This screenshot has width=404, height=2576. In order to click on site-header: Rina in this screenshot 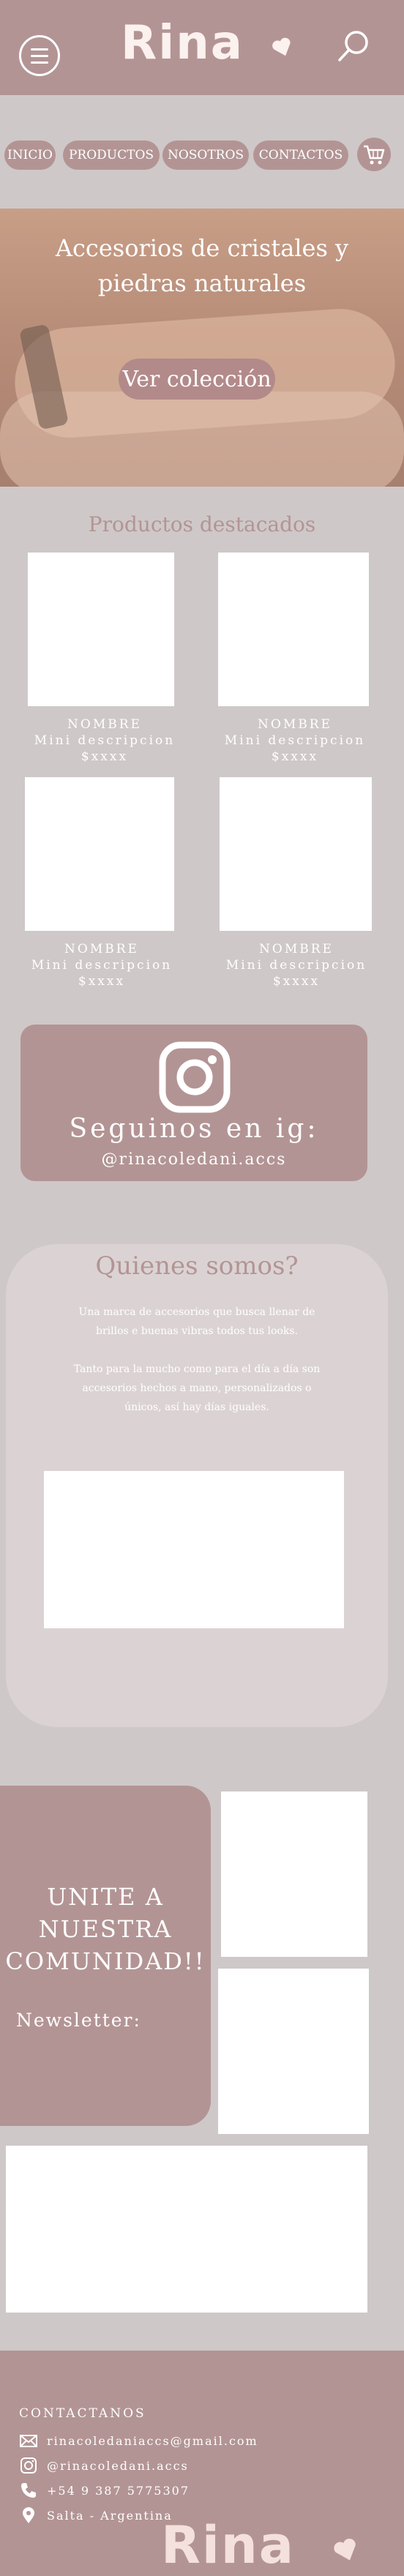, I will do `click(202, 47)`.